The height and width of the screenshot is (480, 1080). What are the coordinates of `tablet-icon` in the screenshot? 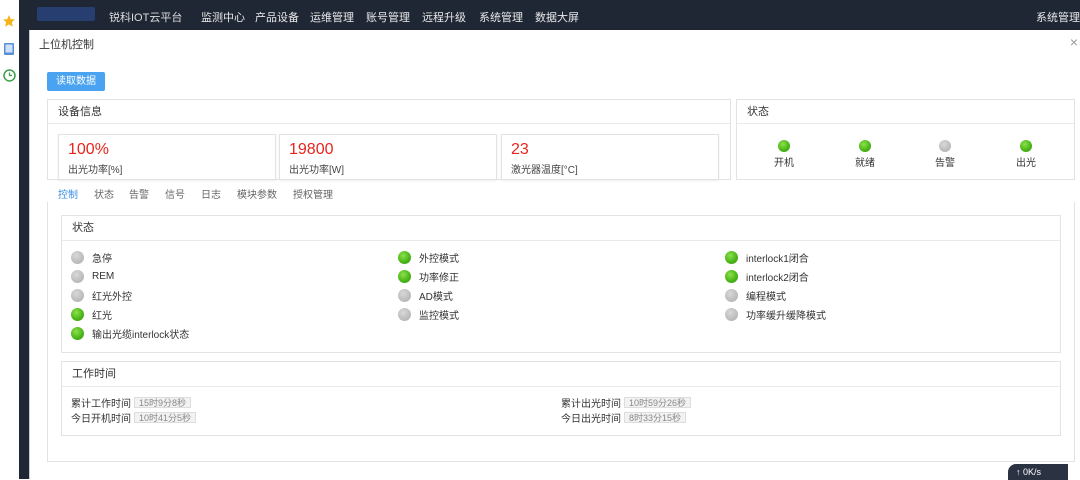 It's located at (9, 49).